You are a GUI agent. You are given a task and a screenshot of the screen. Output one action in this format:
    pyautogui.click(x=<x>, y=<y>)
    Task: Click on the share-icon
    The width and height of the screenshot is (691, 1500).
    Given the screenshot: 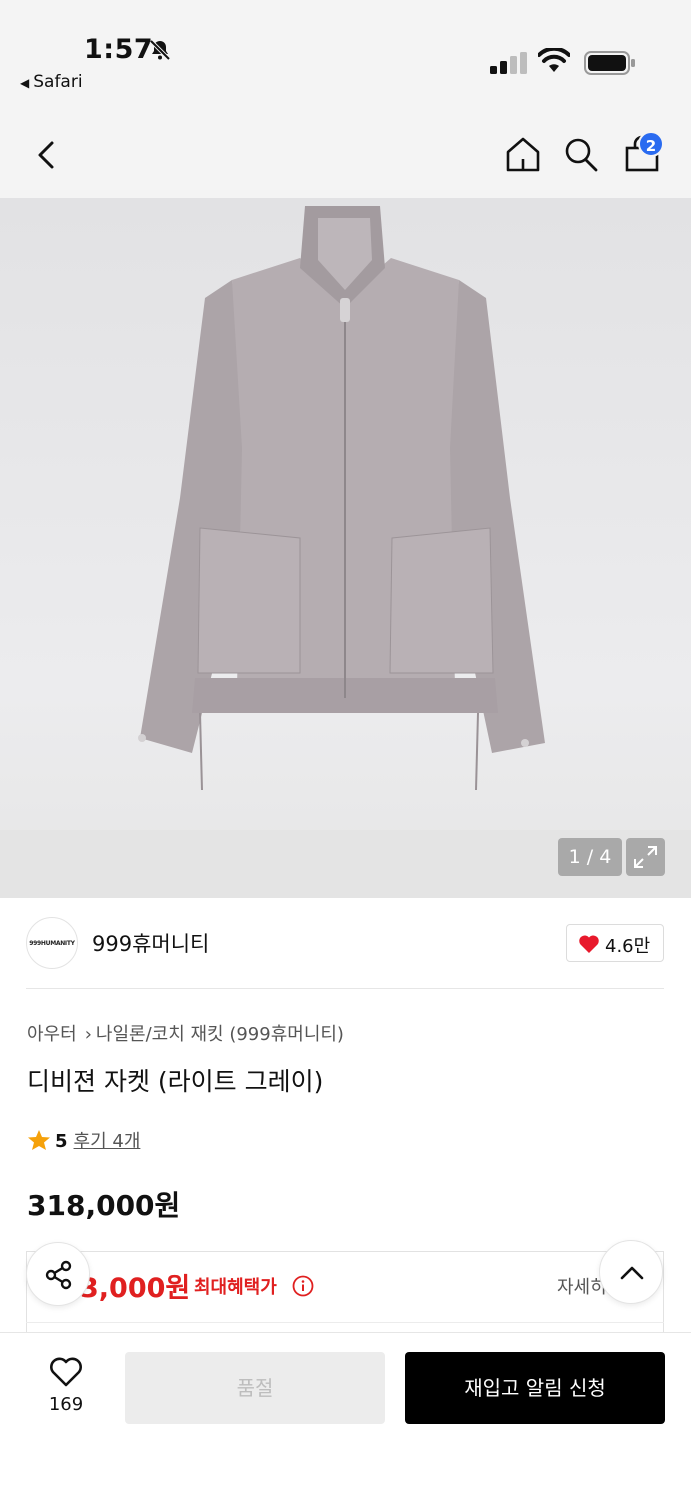 What is the action you would take?
    pyautogui.click(x=58, y=1275)
    